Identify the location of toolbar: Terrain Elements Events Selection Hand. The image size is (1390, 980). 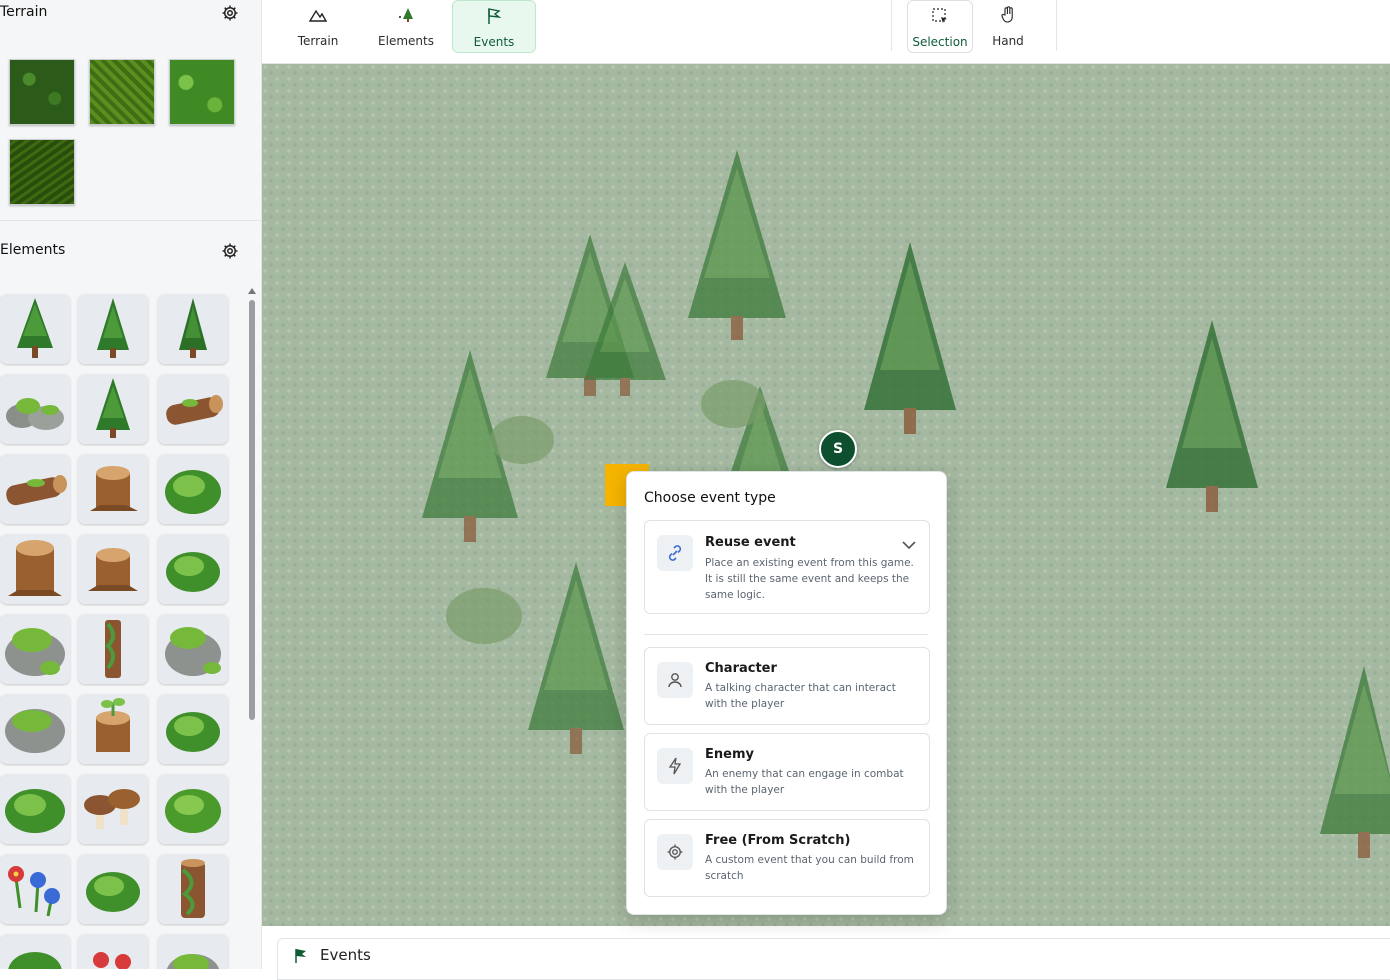
(826, 32).